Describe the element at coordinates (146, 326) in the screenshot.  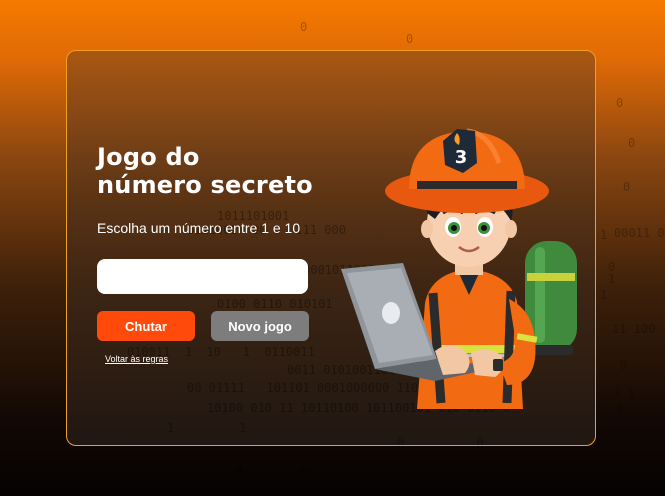
I see `guess-button: Chutar` at that location.